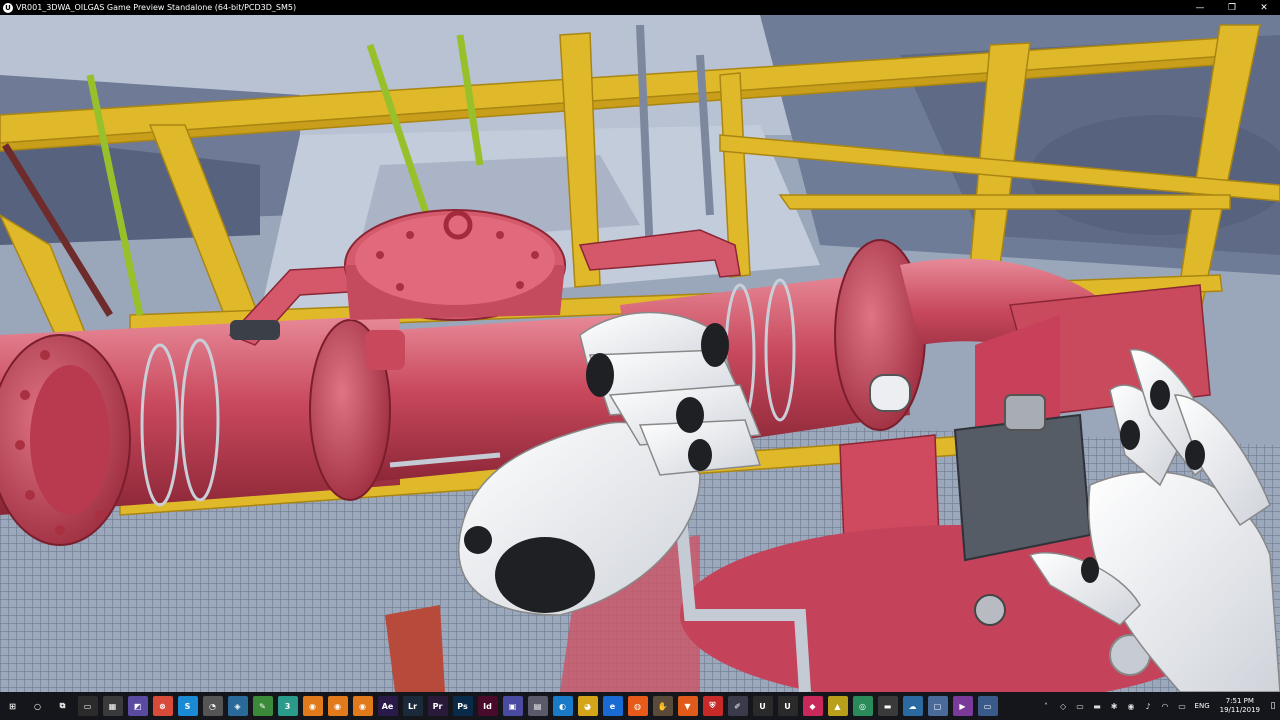 The height and width of the screenshot is (720, 1280). Describe the element at coordinates (787, 706) in the screenshot. I see `unreal-2-icon: U` at that location.